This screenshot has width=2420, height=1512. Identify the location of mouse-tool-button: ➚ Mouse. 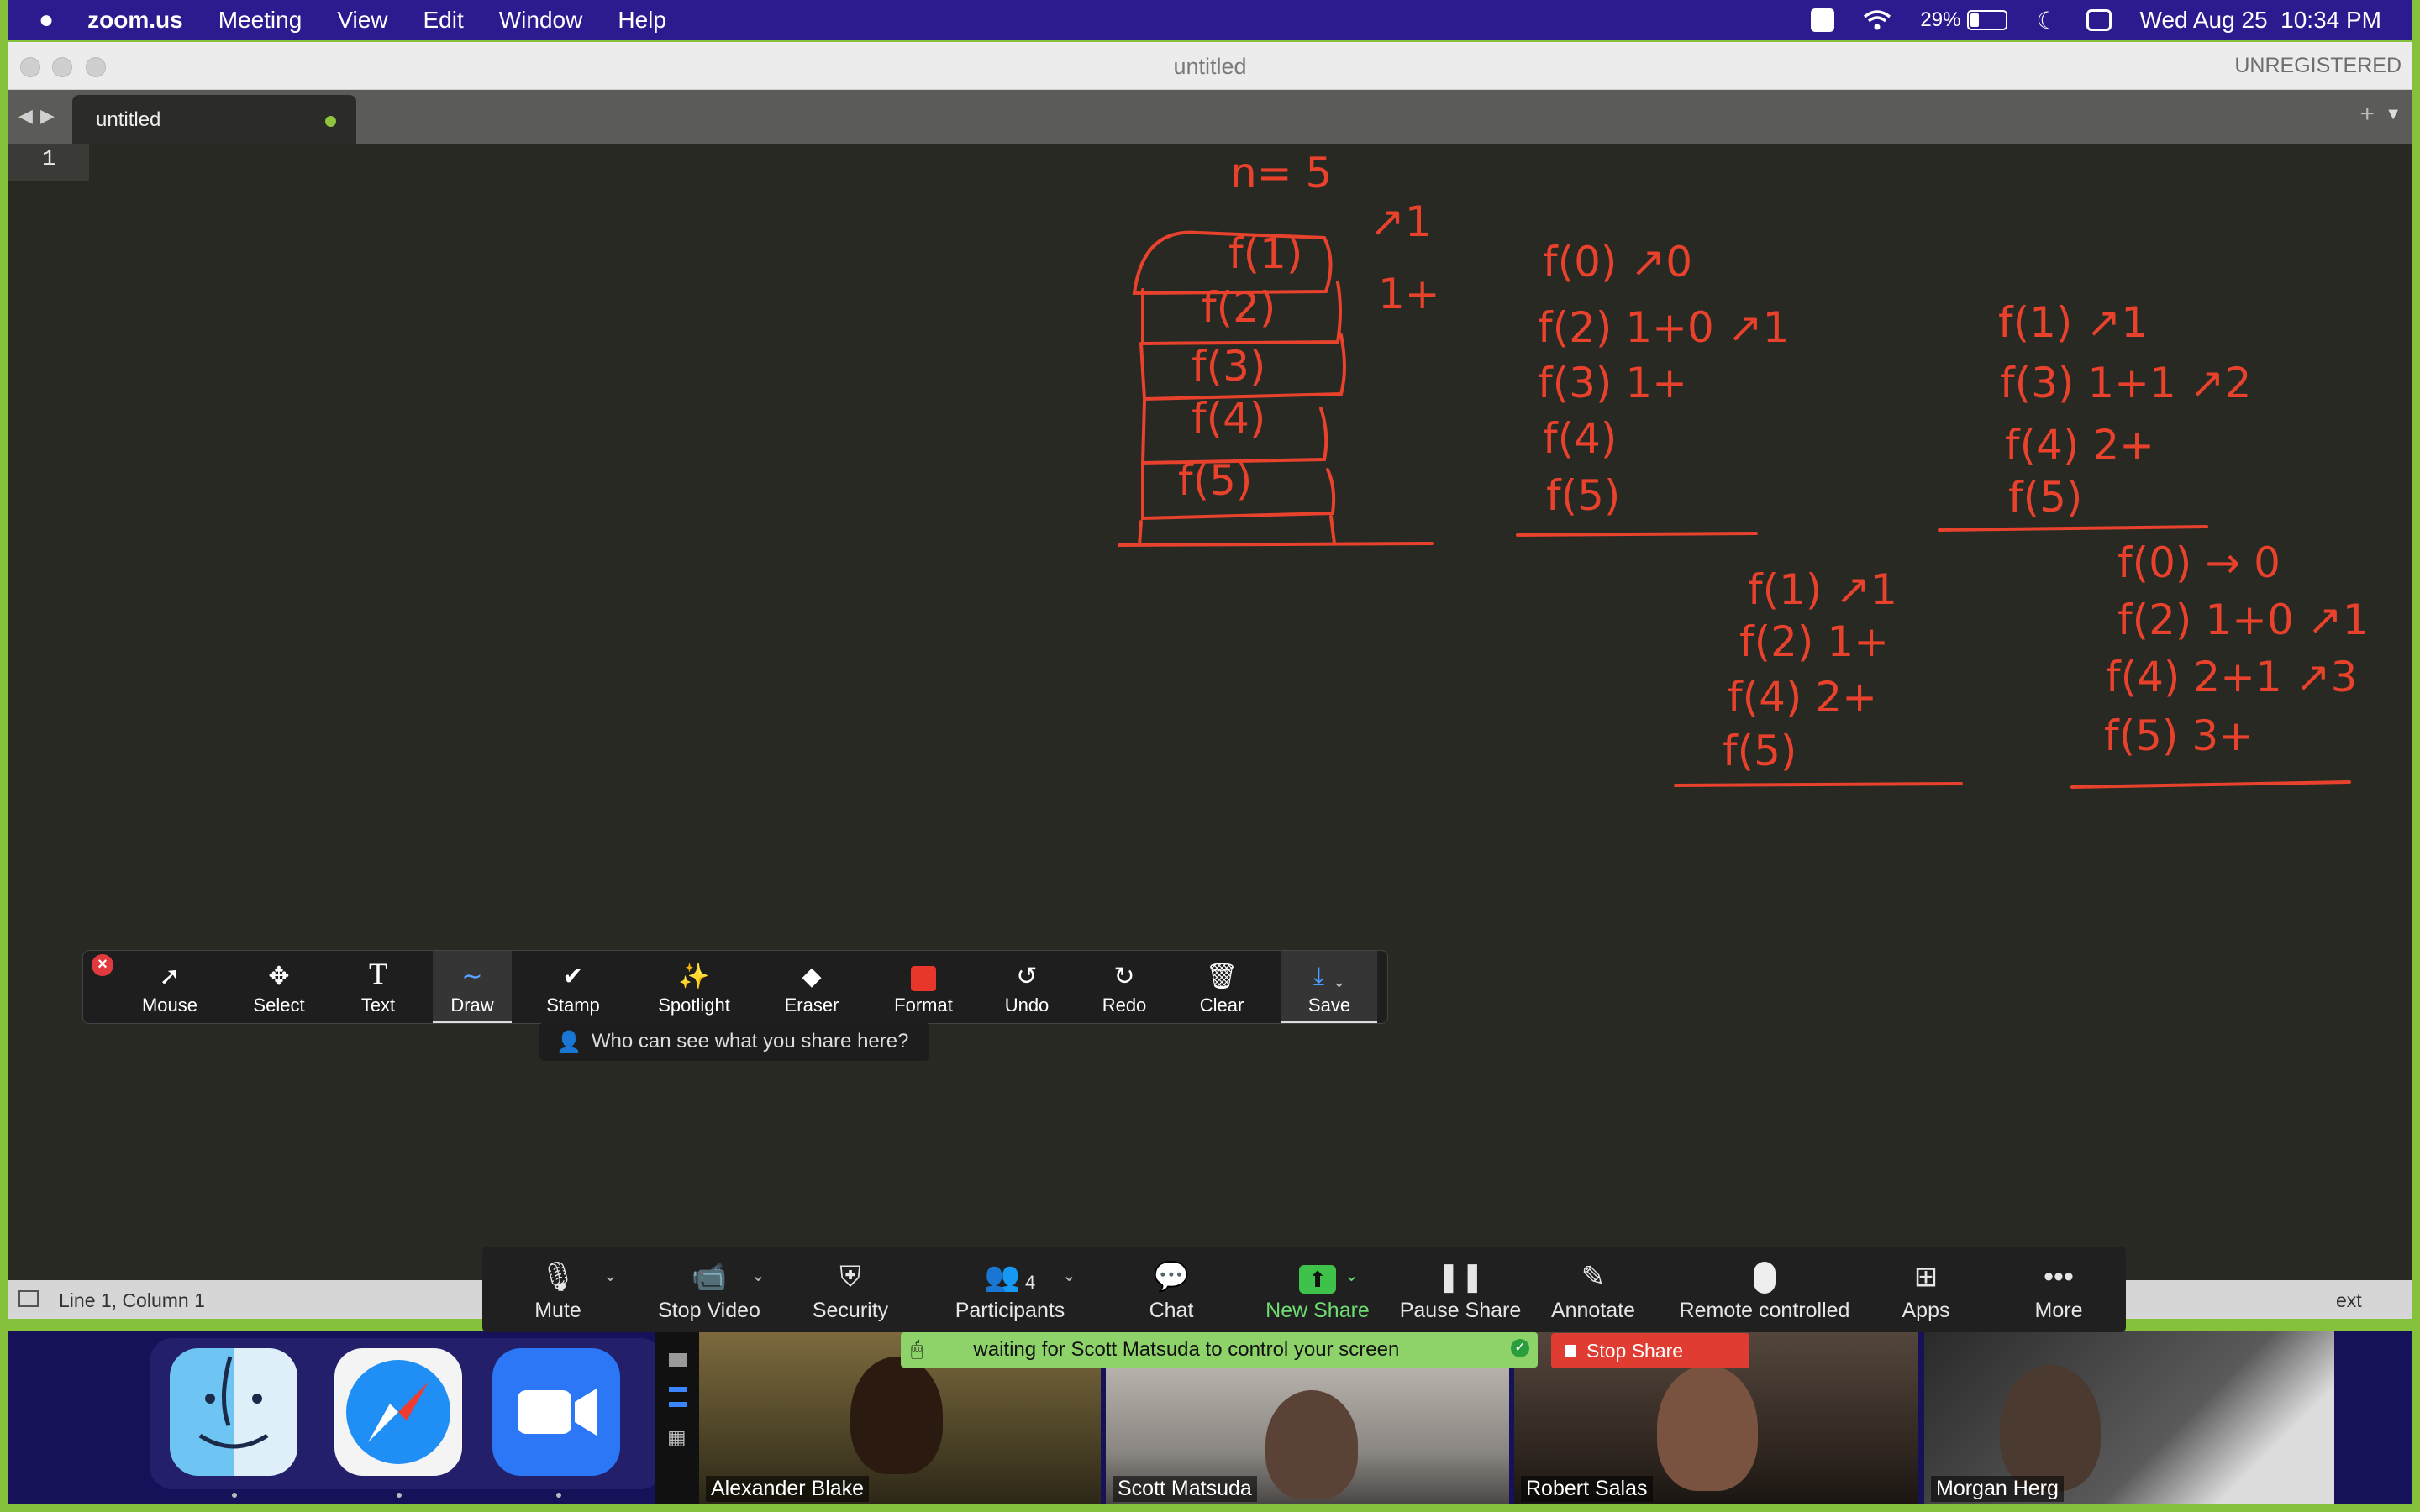
(170, 987).